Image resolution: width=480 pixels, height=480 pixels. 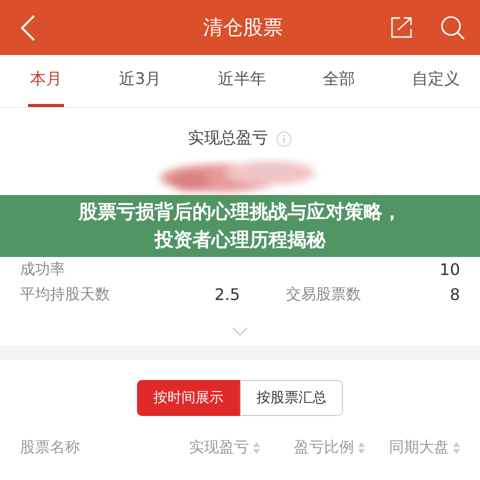 What do you see at coordinates (227, 294) in the screenshot?
I see `stat-value: 2.5` at bounding box center [227, 294].